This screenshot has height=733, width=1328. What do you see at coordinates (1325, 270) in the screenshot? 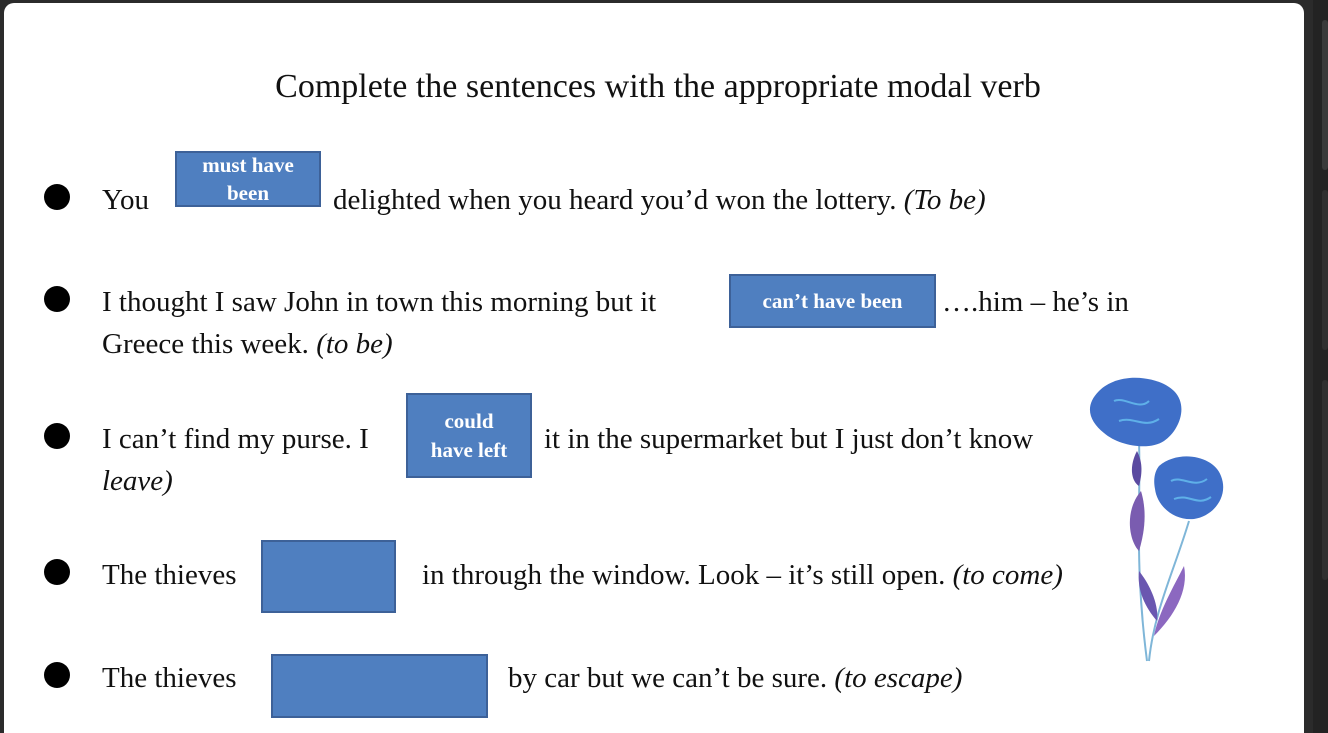
I see `scrollbar-thumb-secondary` at bounding box center [1325, 270].